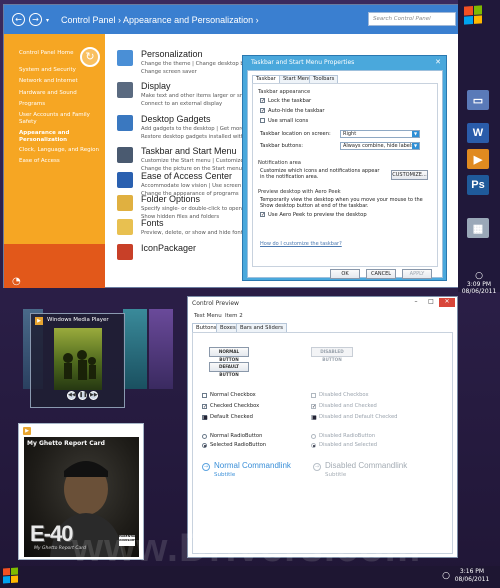 This screenshot has width=500, height=588. I want to click on sidebar-item-network: Network and Internet, so click(61, 81).